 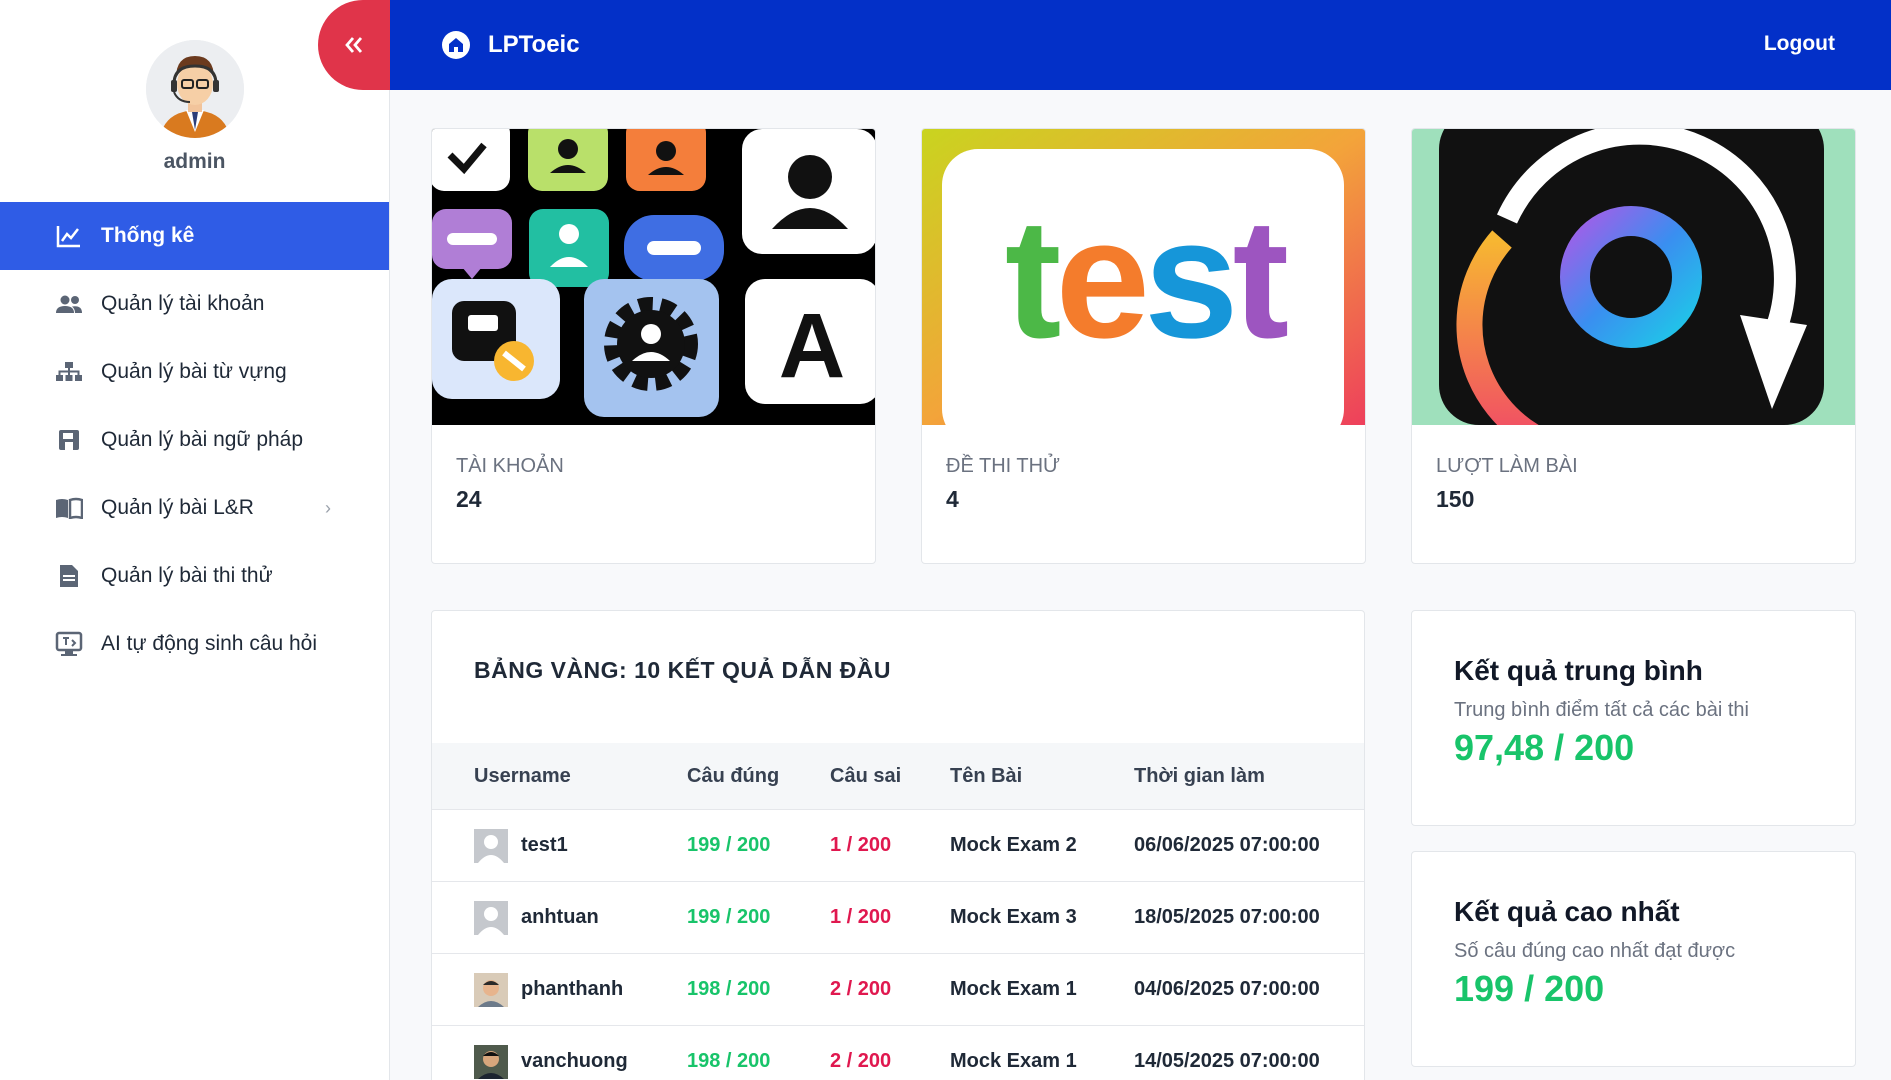 I want to click on stat-card-accounts: A TÀI KHOẢN 24, so click(x=653, y=346).